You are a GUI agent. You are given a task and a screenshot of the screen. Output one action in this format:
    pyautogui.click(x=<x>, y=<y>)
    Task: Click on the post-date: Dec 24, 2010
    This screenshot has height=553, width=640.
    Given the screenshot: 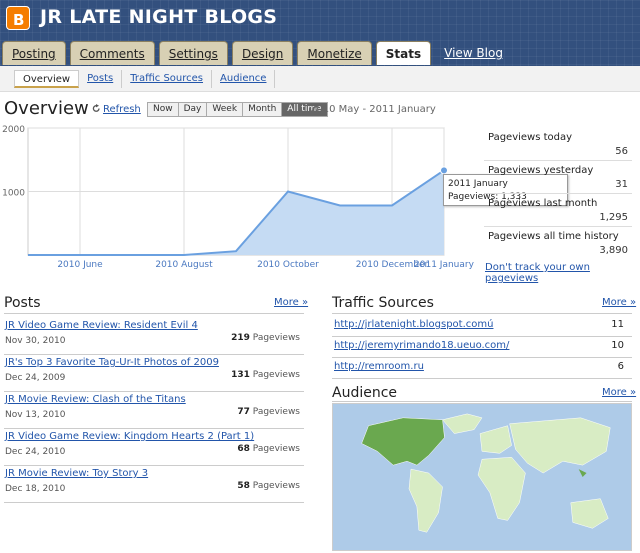 What is the action you would take?
    pyautogui.click(x=35, y=452)
    